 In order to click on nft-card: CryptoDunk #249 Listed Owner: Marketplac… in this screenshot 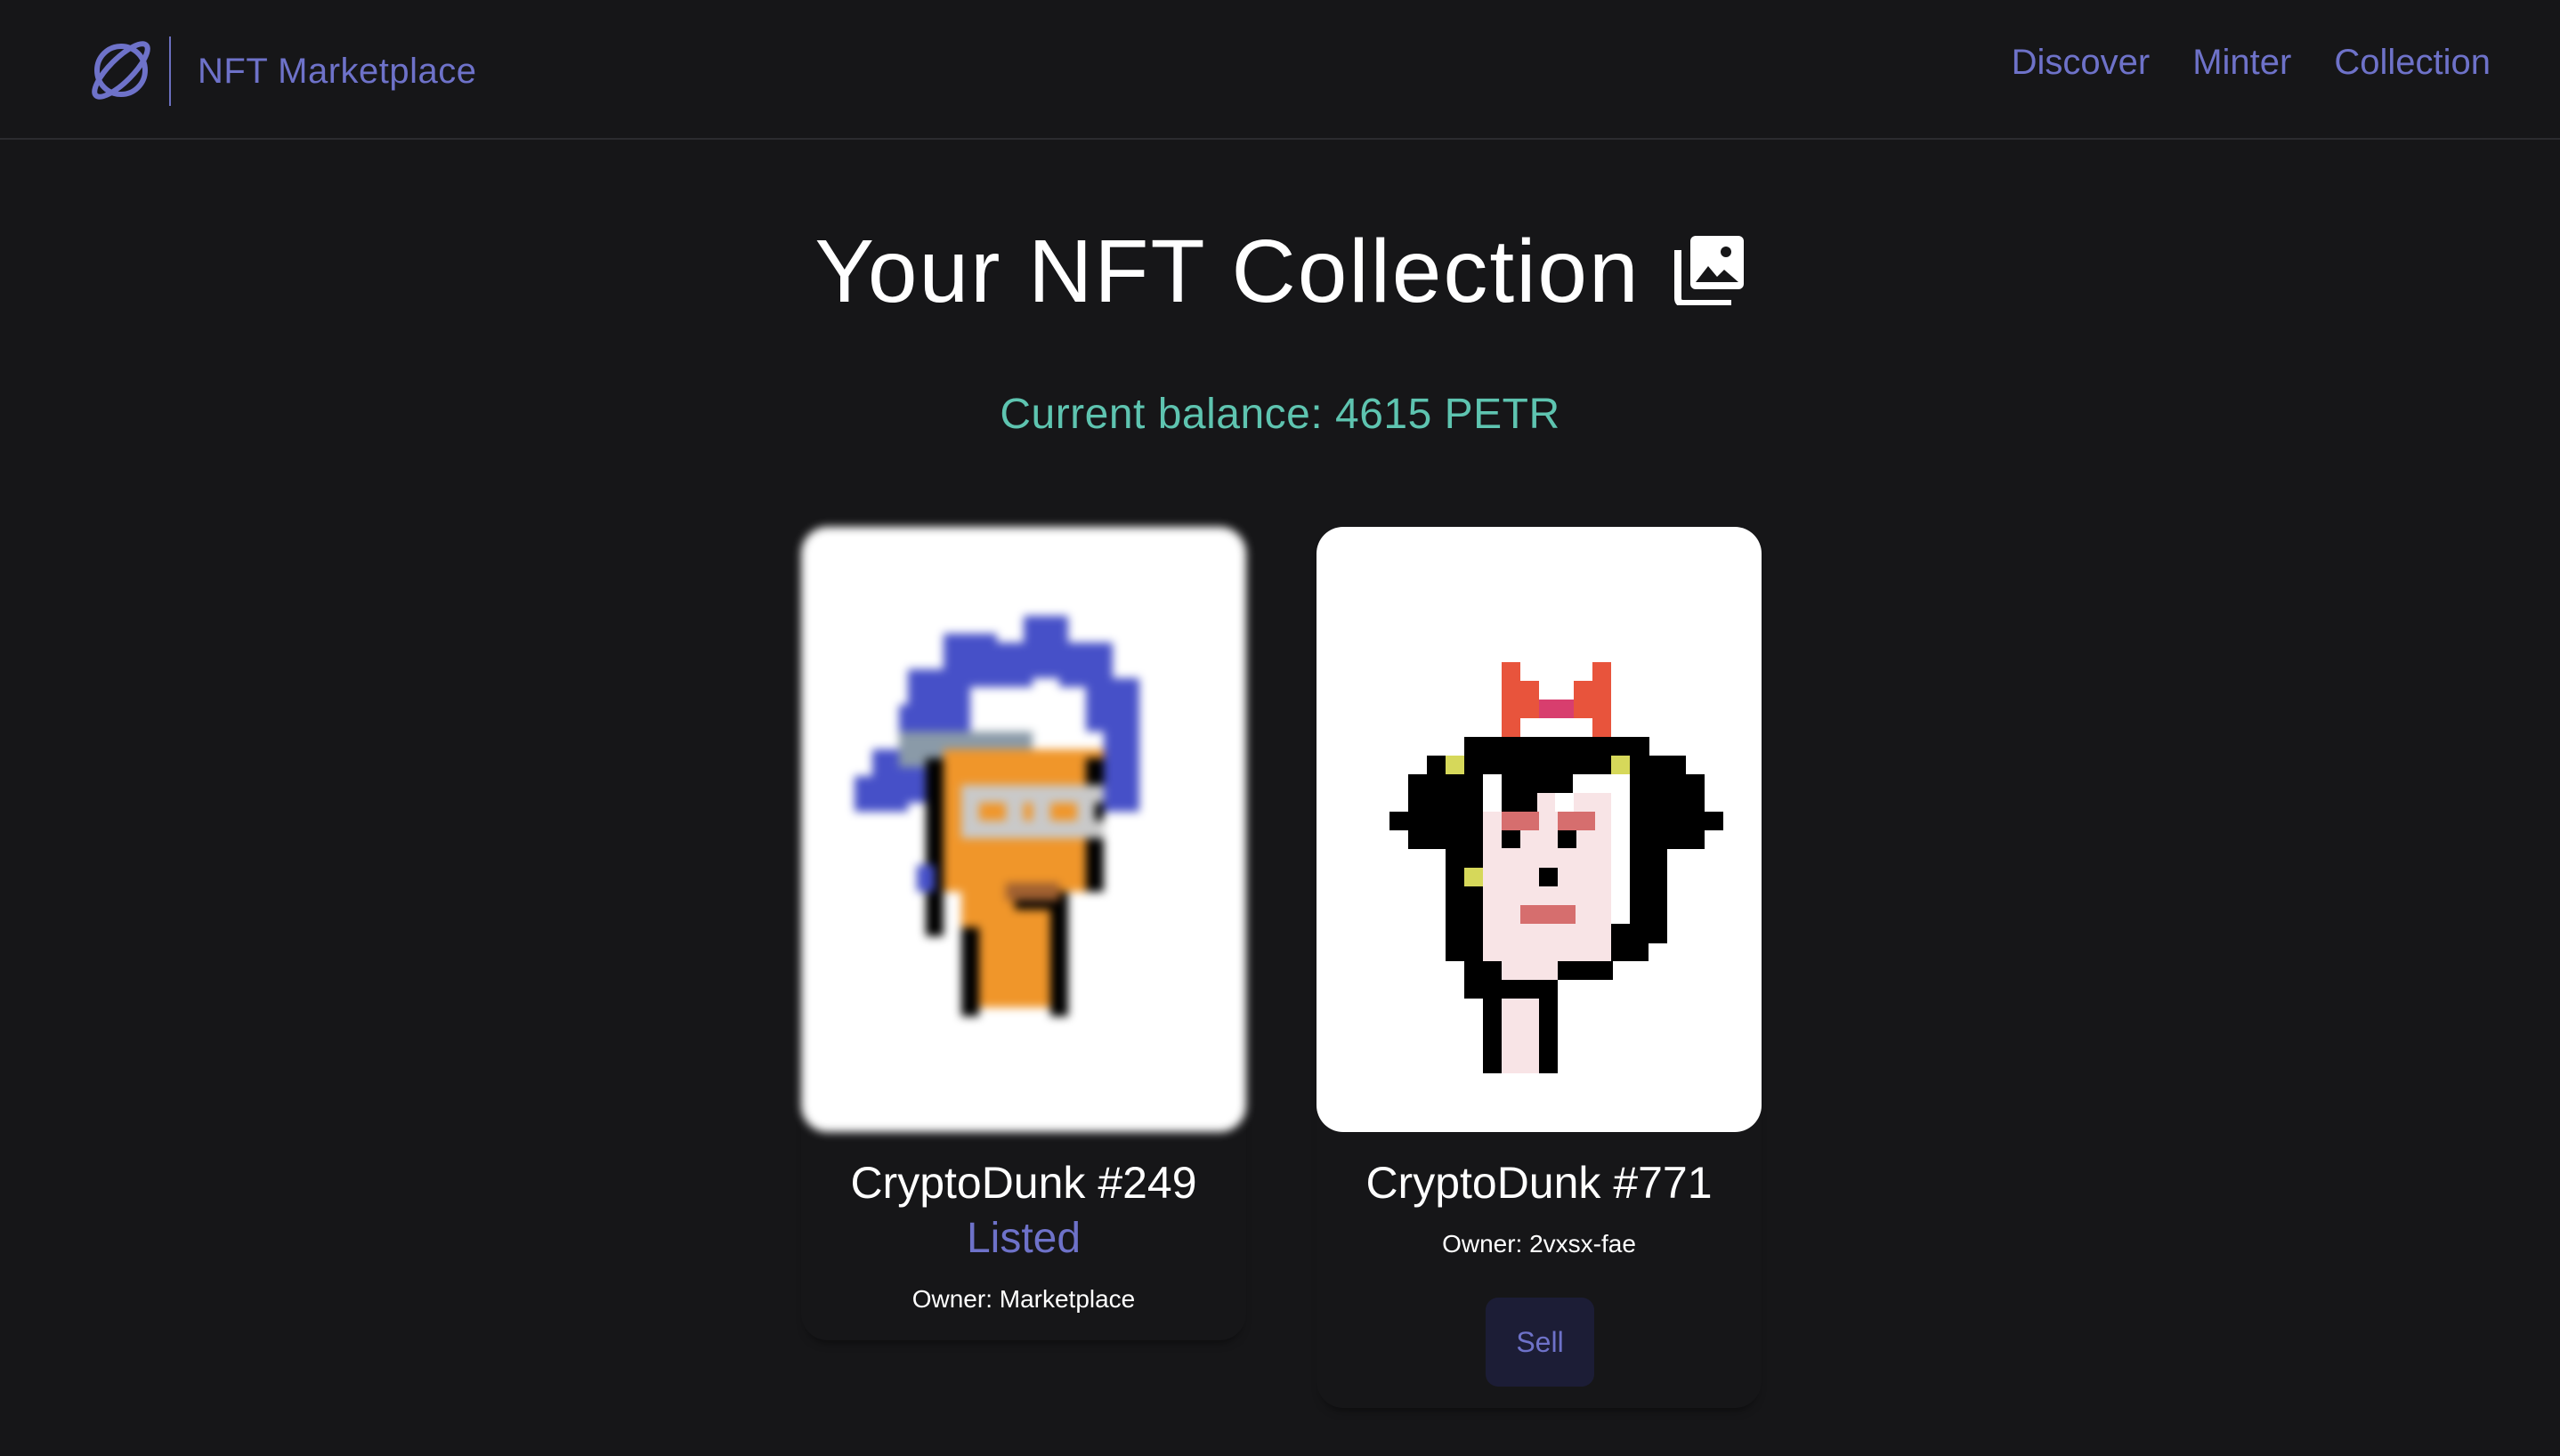, I will do `click(1024, 933)`.